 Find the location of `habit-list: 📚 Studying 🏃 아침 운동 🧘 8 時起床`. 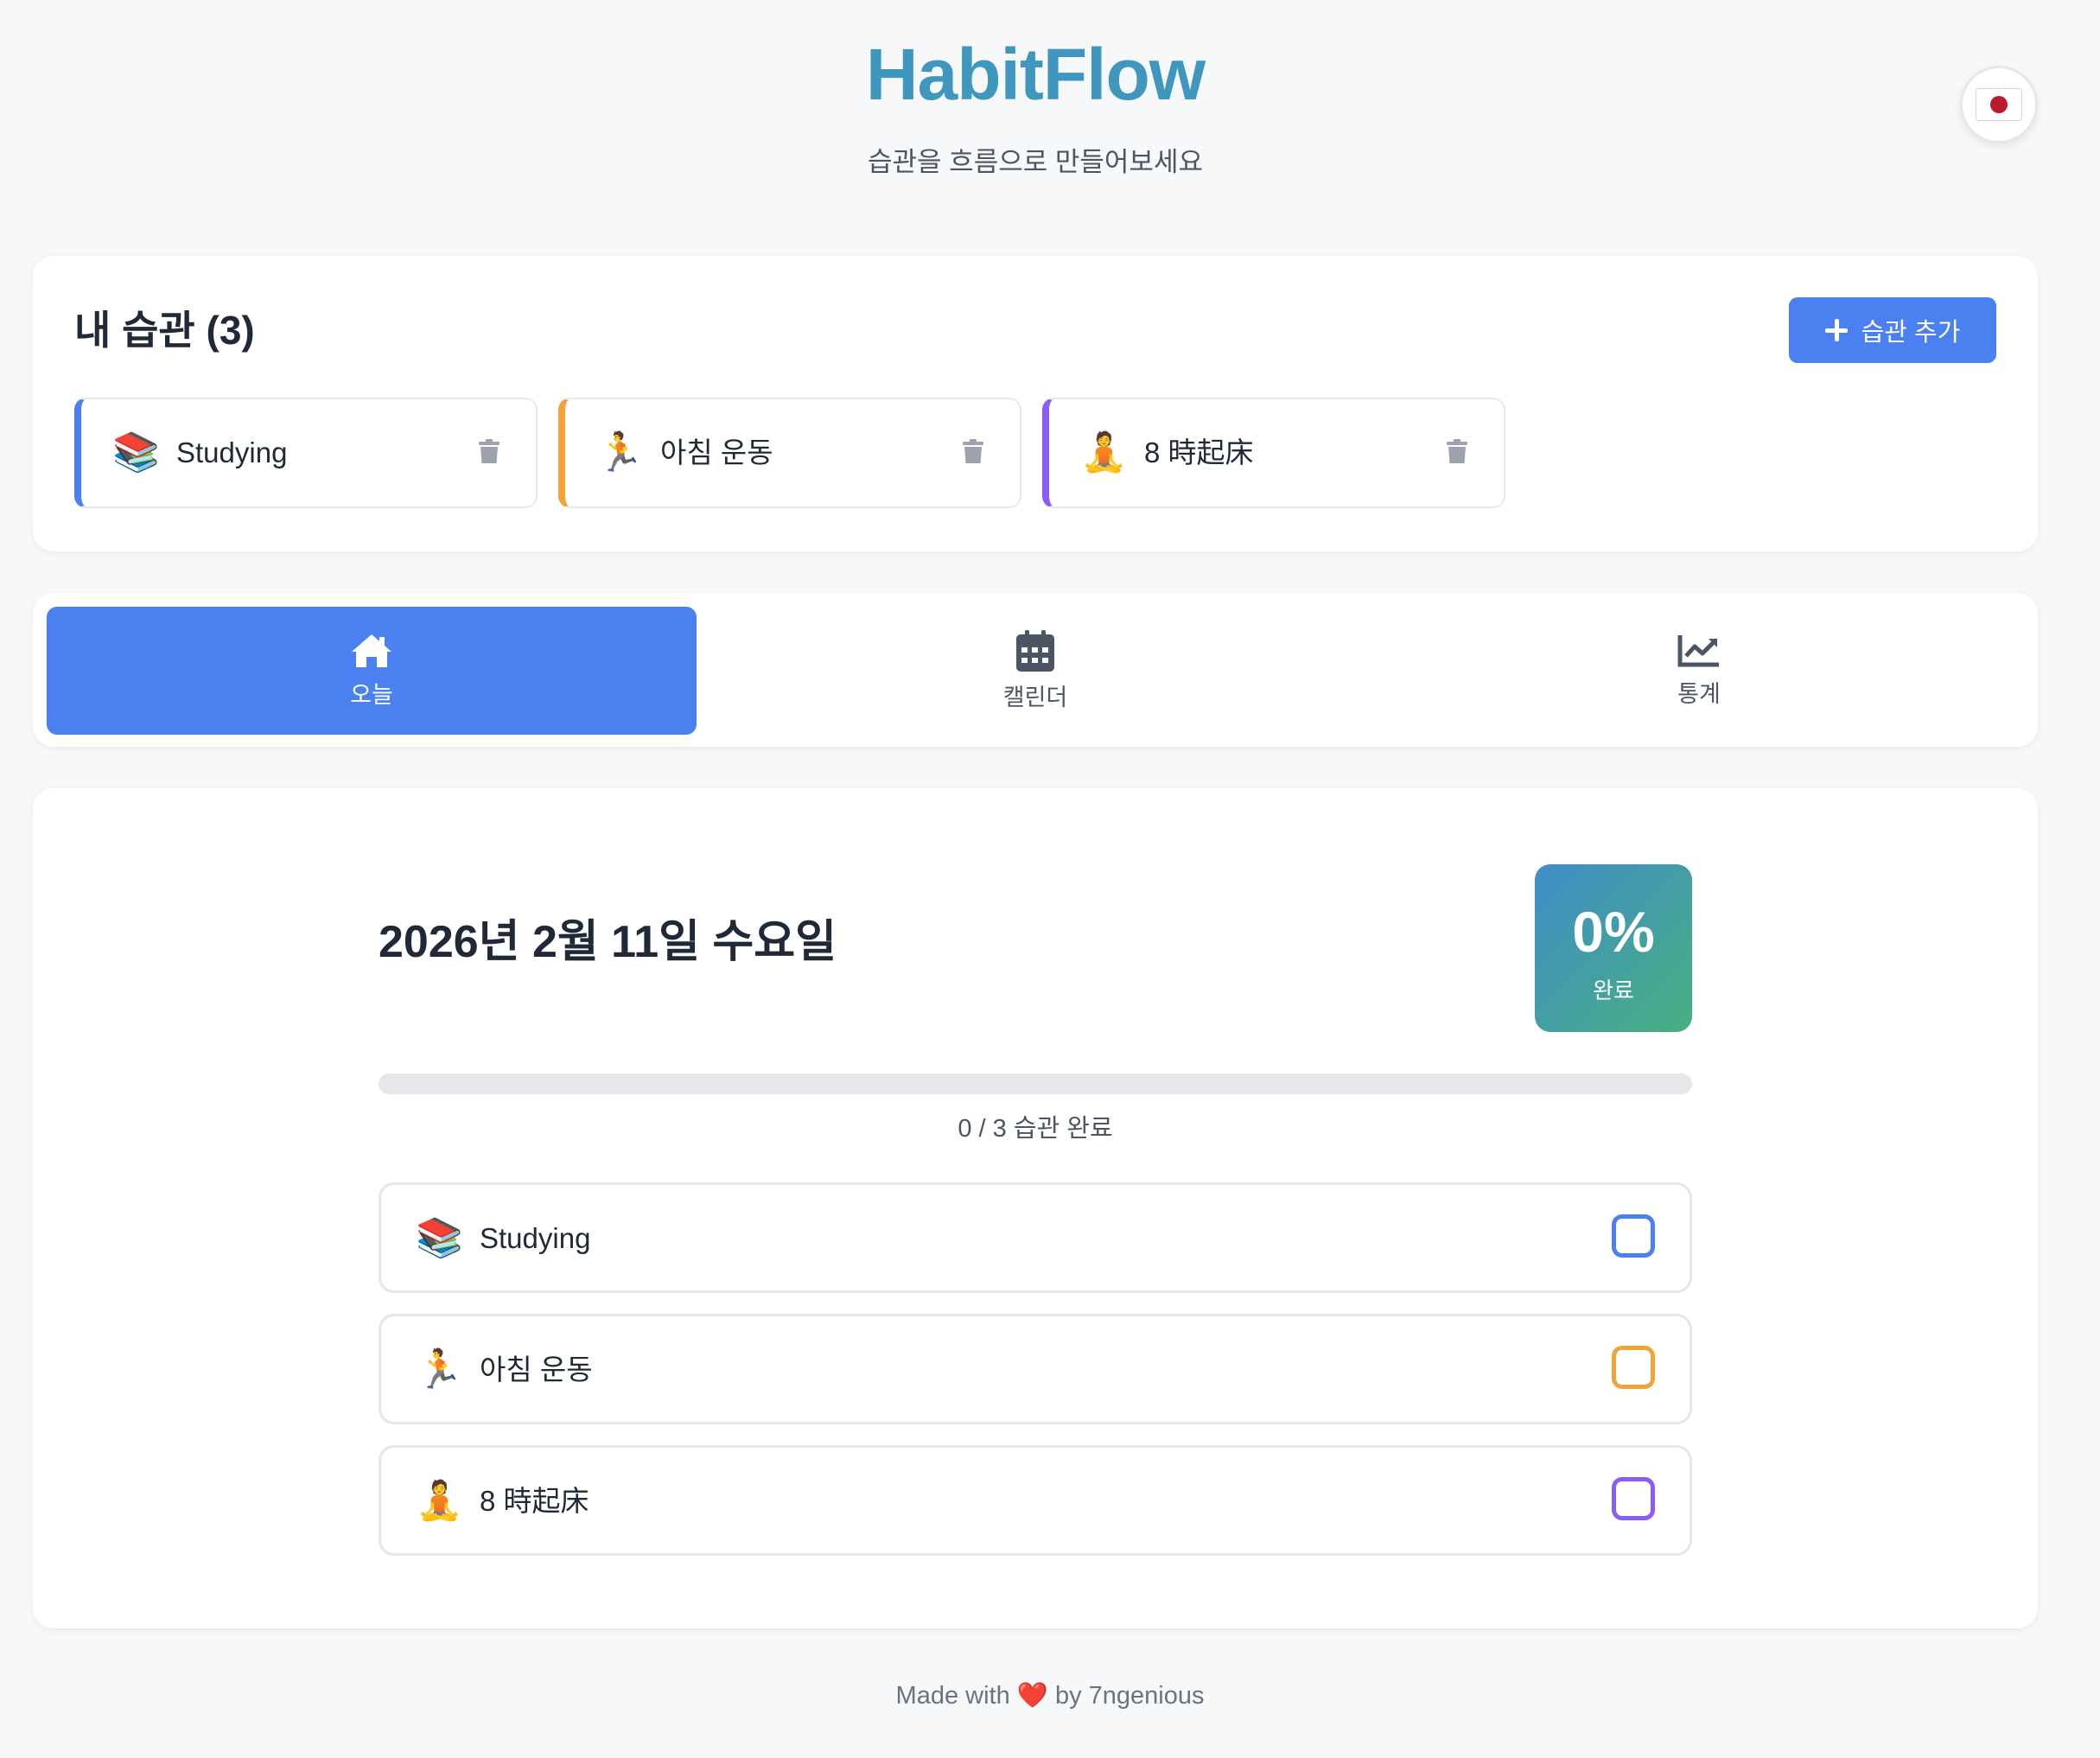

habit-list: 📚 Studying 🏃 아침 운동 🧘 8 時起床 is located at coordinates (789, 453).